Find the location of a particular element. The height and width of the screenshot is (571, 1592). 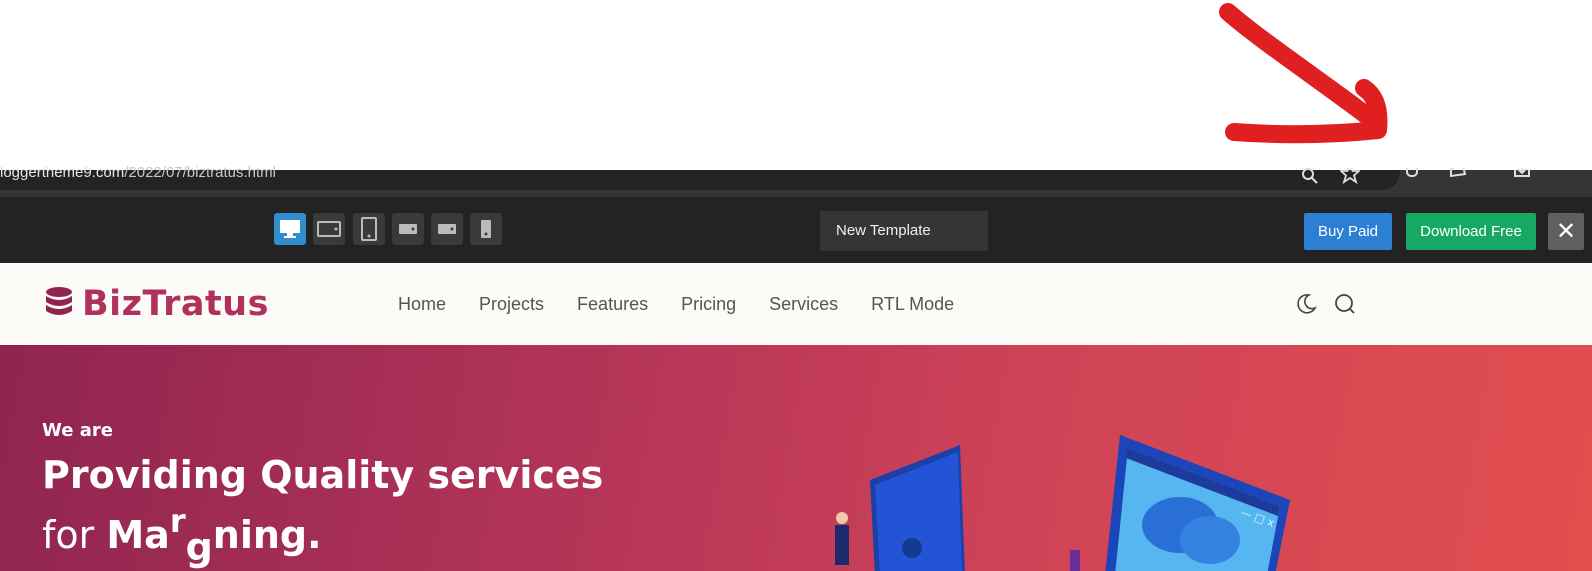

desktop-icon is located at coordinates (290, 229).